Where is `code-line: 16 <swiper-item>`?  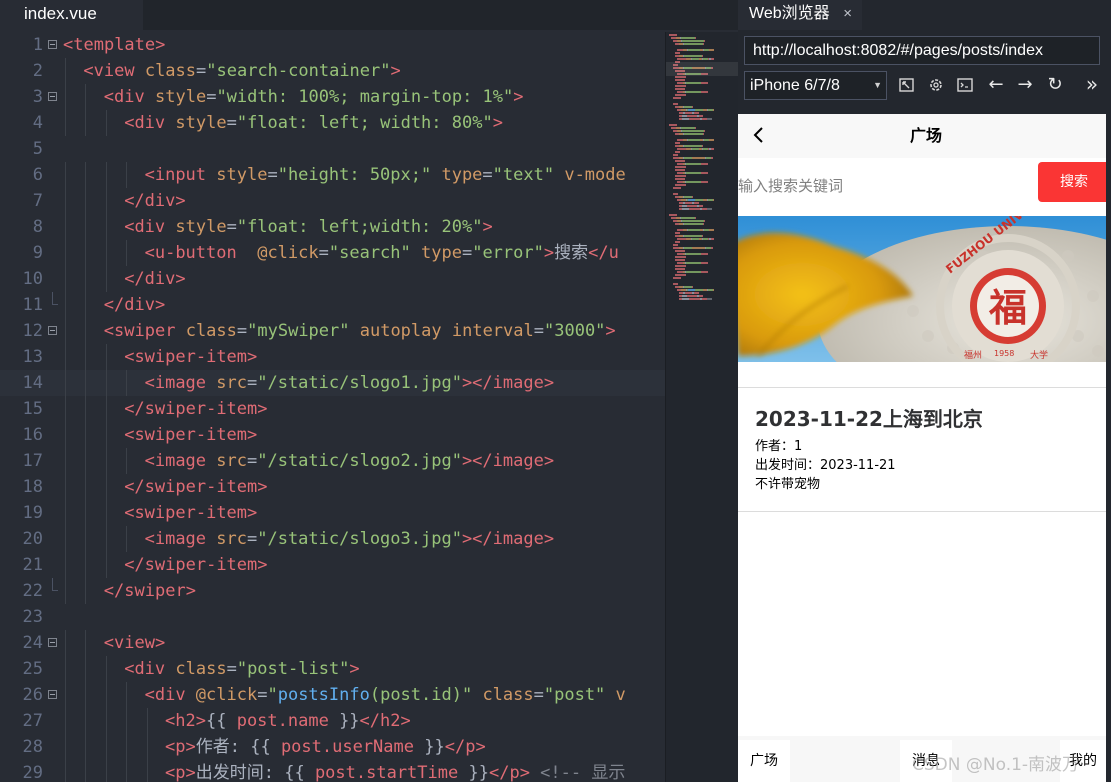
code-line: 16 <swiper-item> is located at coordinates (332, 435).